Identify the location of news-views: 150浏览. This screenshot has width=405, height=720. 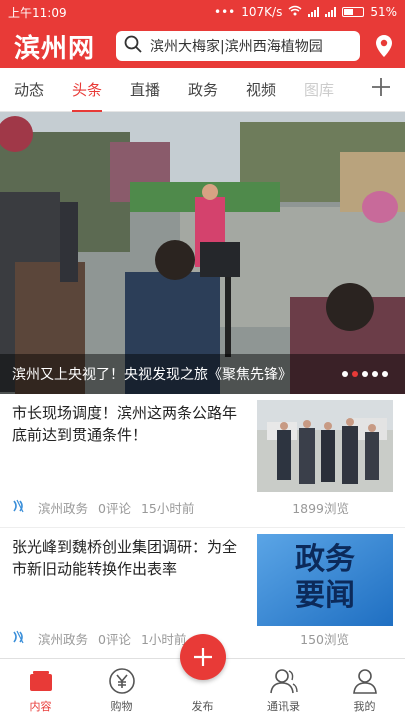
(324, 639).